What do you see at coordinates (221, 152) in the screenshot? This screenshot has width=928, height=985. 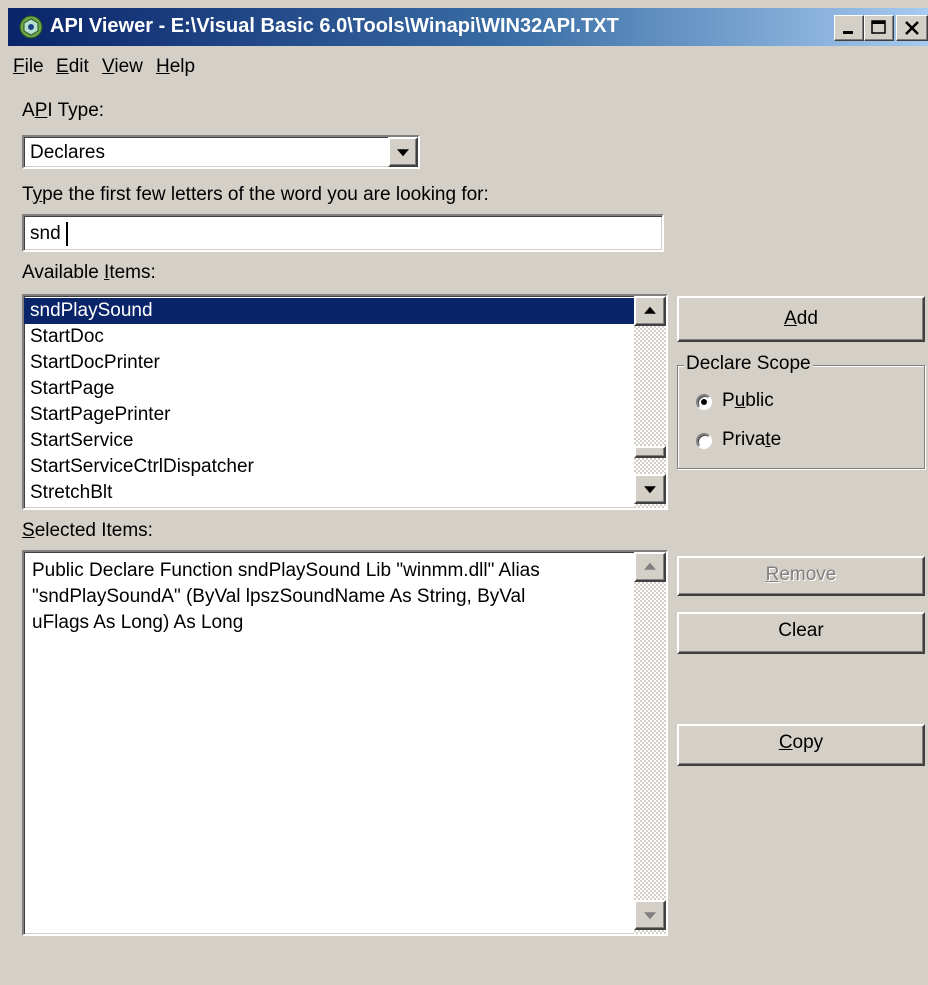 I see `api-type-combobox: Declares` at bounding box center [221, 152].